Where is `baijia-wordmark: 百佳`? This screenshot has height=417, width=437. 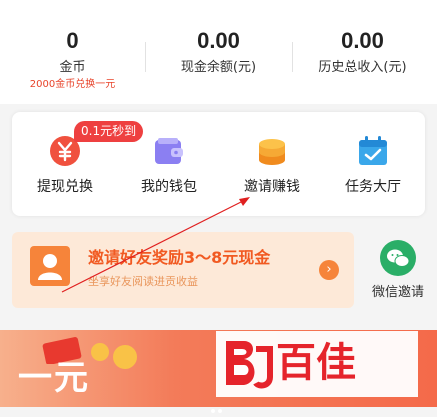 baijia-wordmark: 百佳 is located at coordinates (316, 363).